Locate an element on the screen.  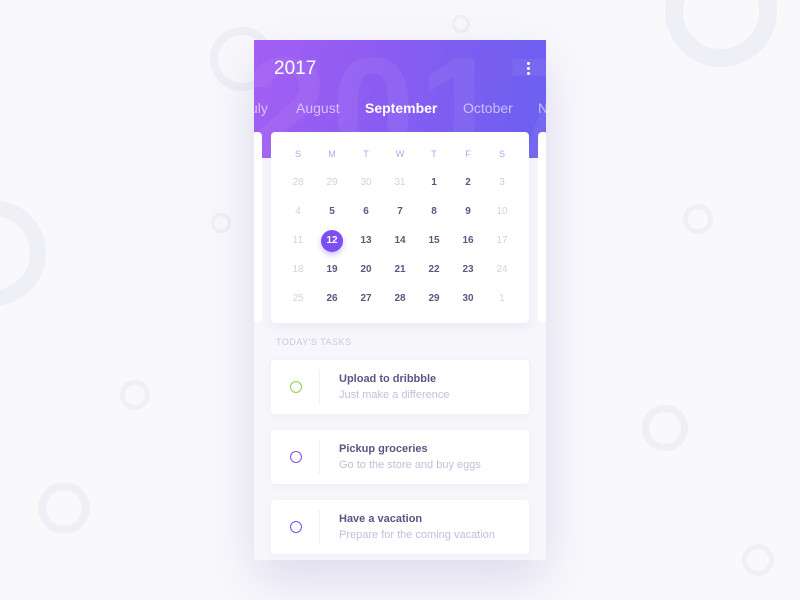
calendar-day: 27 is located at coordinates (366, 299).